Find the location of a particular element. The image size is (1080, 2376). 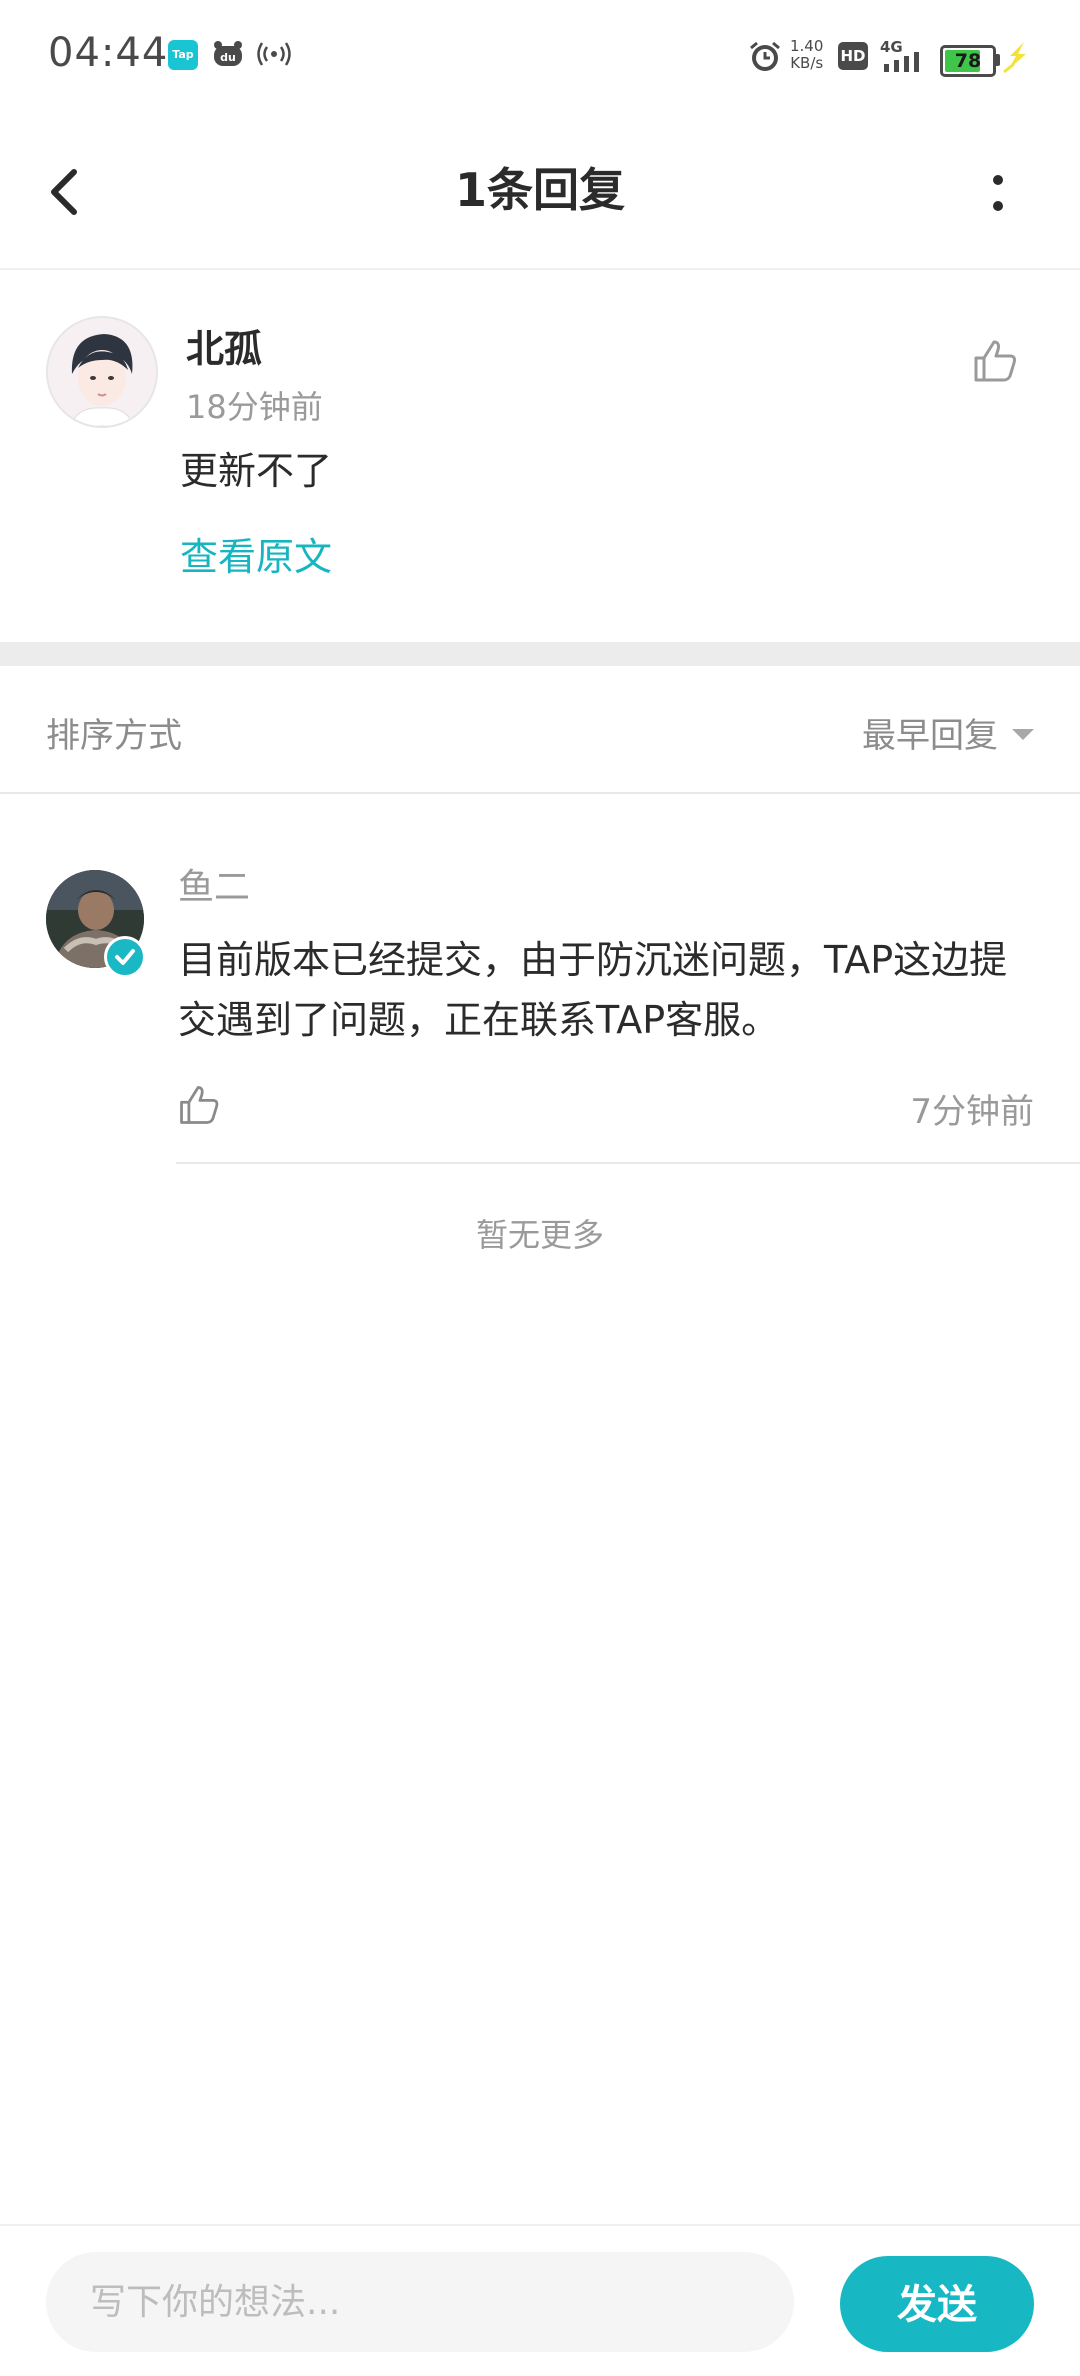

dropdown-arrow-icon is located at coordinates (1023, 734).